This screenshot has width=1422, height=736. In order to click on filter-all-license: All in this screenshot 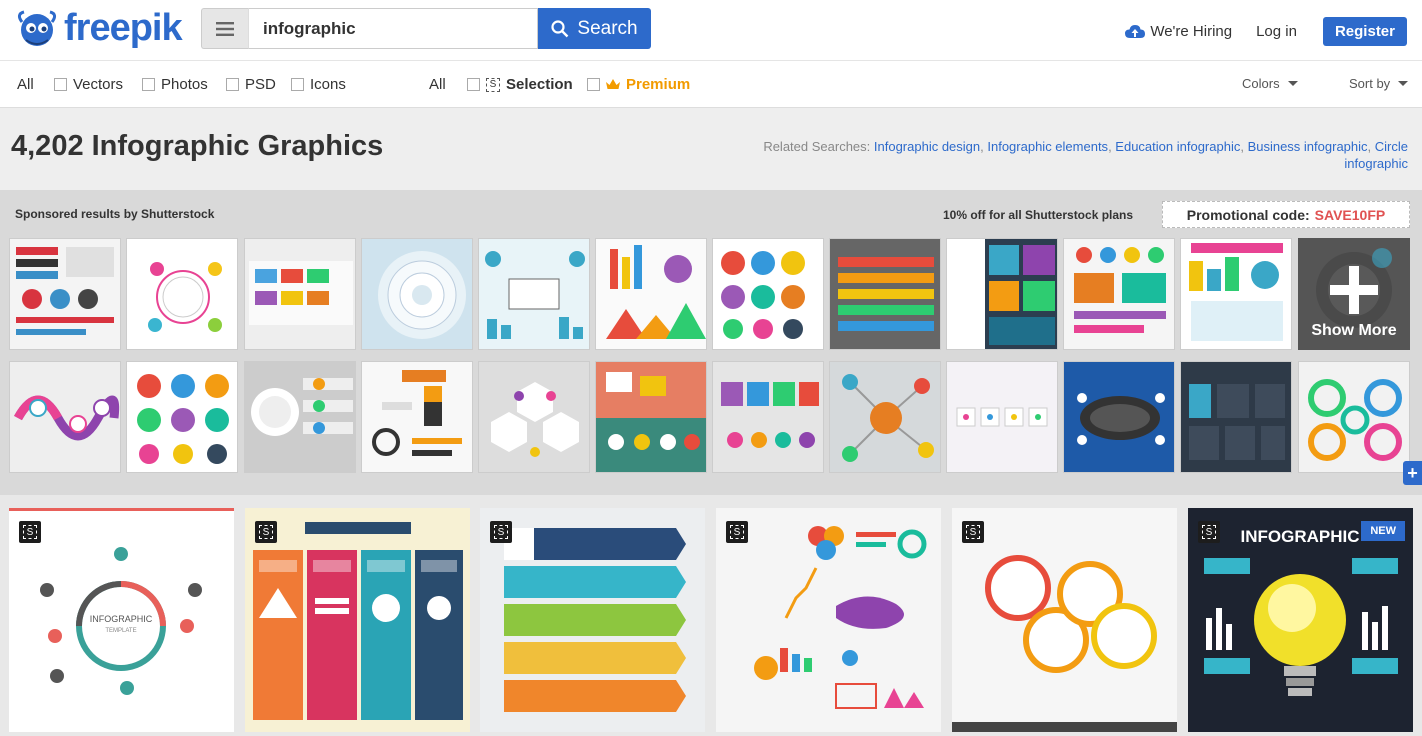, I will do `click(437, 84)`.